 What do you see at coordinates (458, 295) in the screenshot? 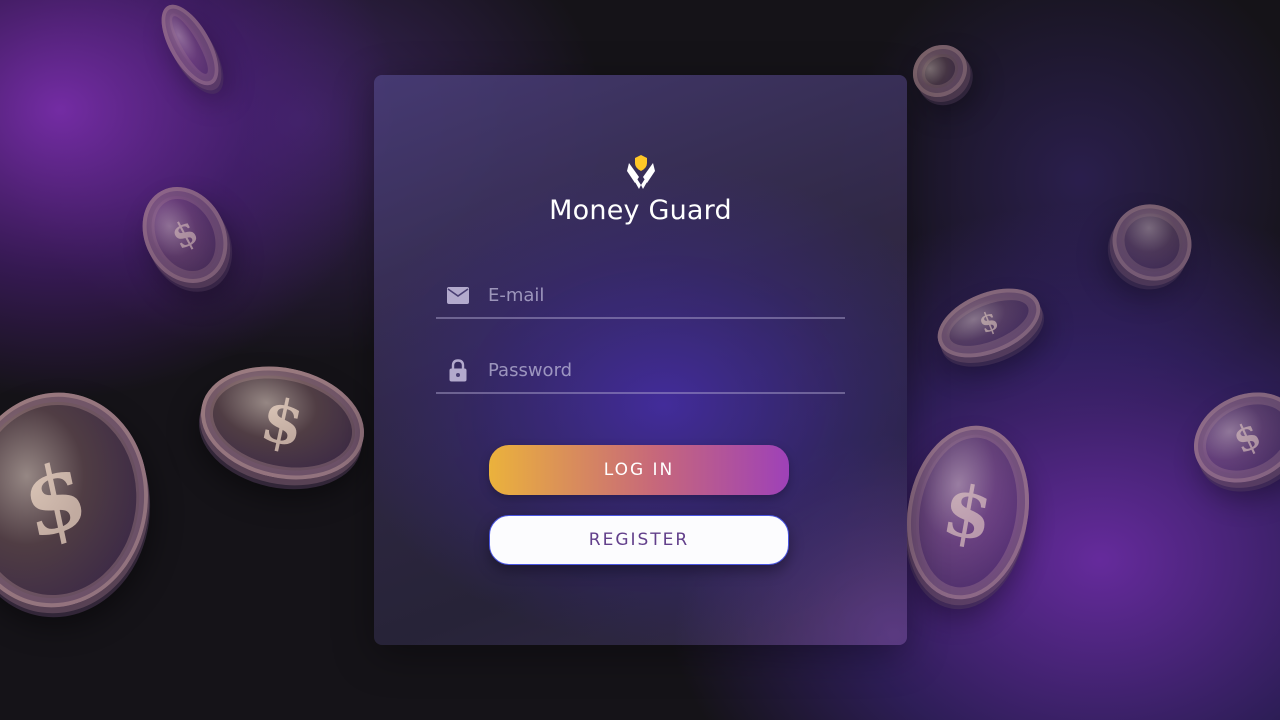
I see `envelope-icon` at bounding box center [458, 295].